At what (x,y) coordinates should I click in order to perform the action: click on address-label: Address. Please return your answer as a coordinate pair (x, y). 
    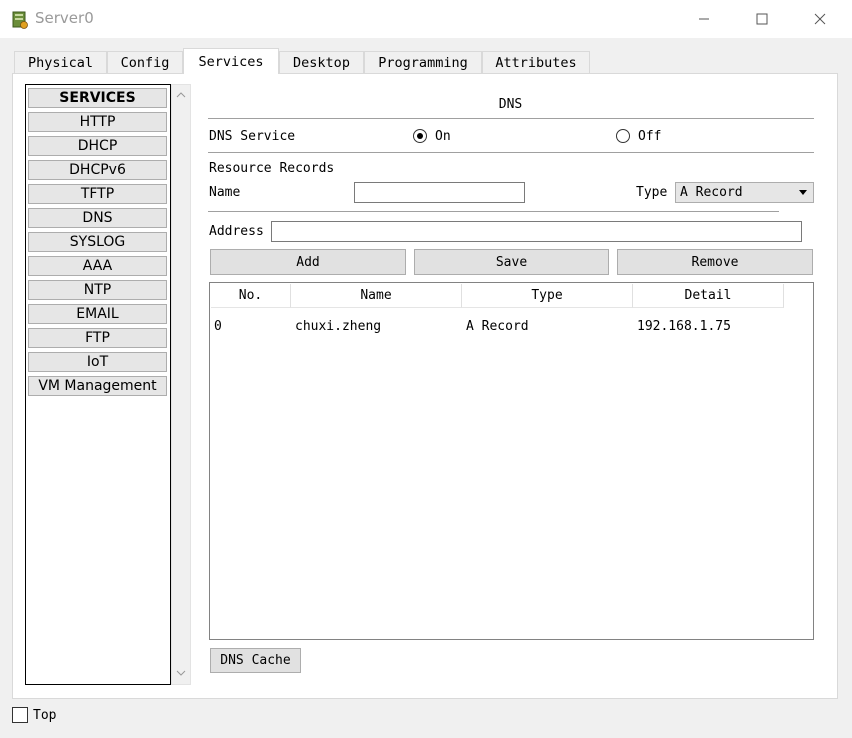
    Looking at the image, I should click on (236, 231).